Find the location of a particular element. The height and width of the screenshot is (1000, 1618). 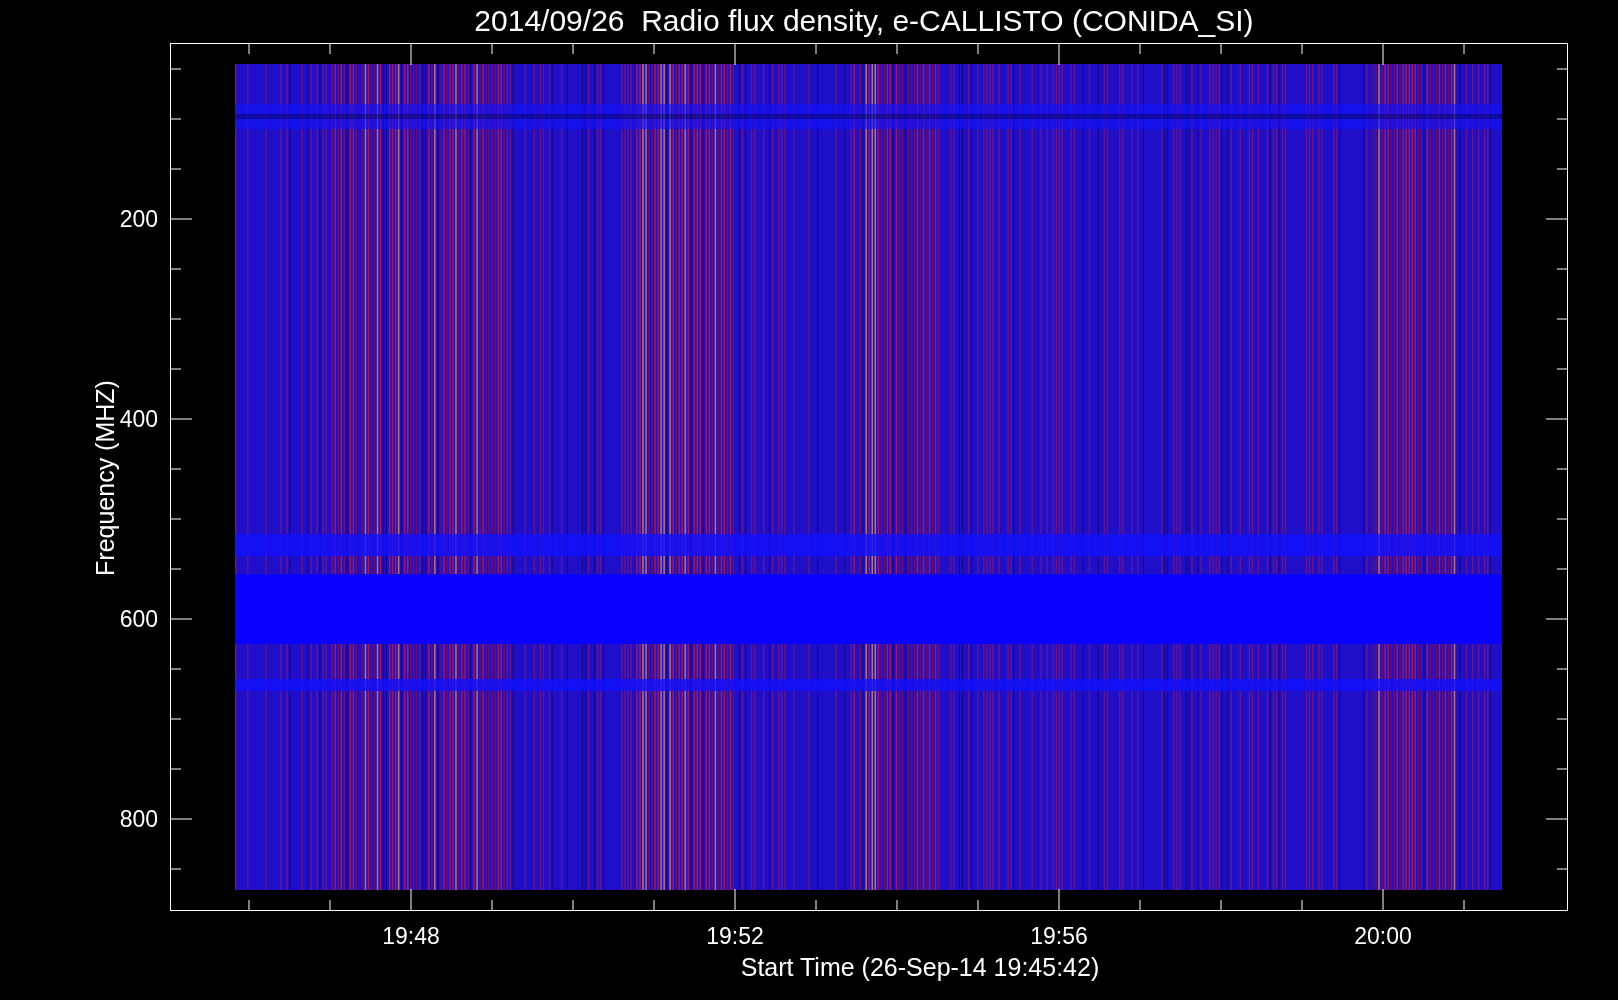

x-tick-label: 20:00 is located at coordinates (1383, 936).